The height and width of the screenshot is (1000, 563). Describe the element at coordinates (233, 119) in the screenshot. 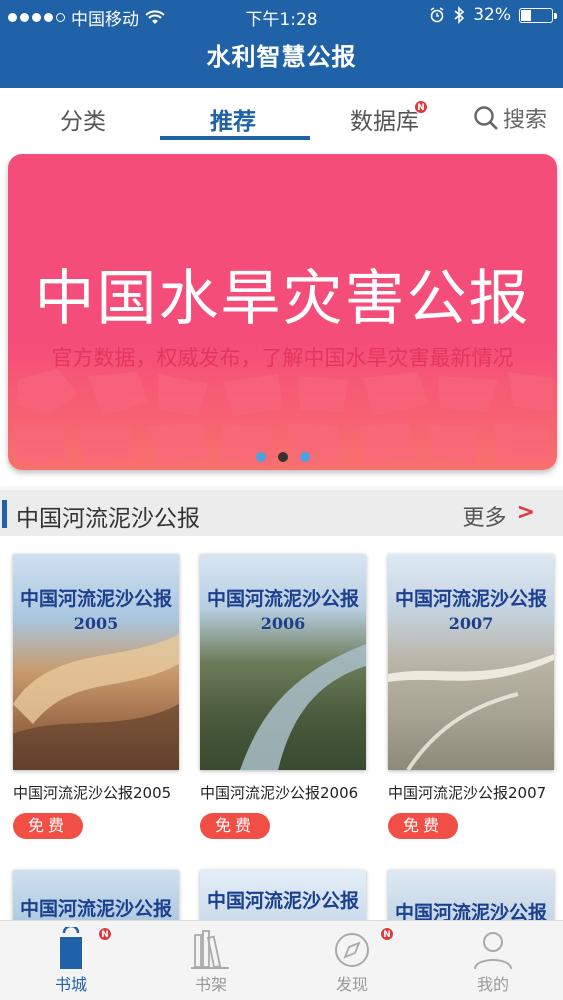

I see `tab-recommend: 推荐` at that location.